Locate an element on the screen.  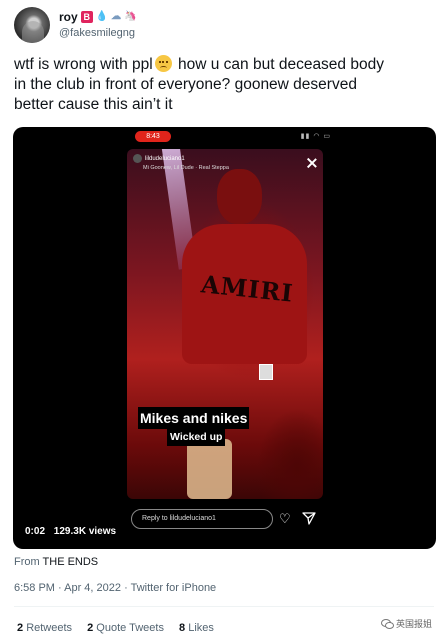
wechat-icon is located at coordinates (387, 623).